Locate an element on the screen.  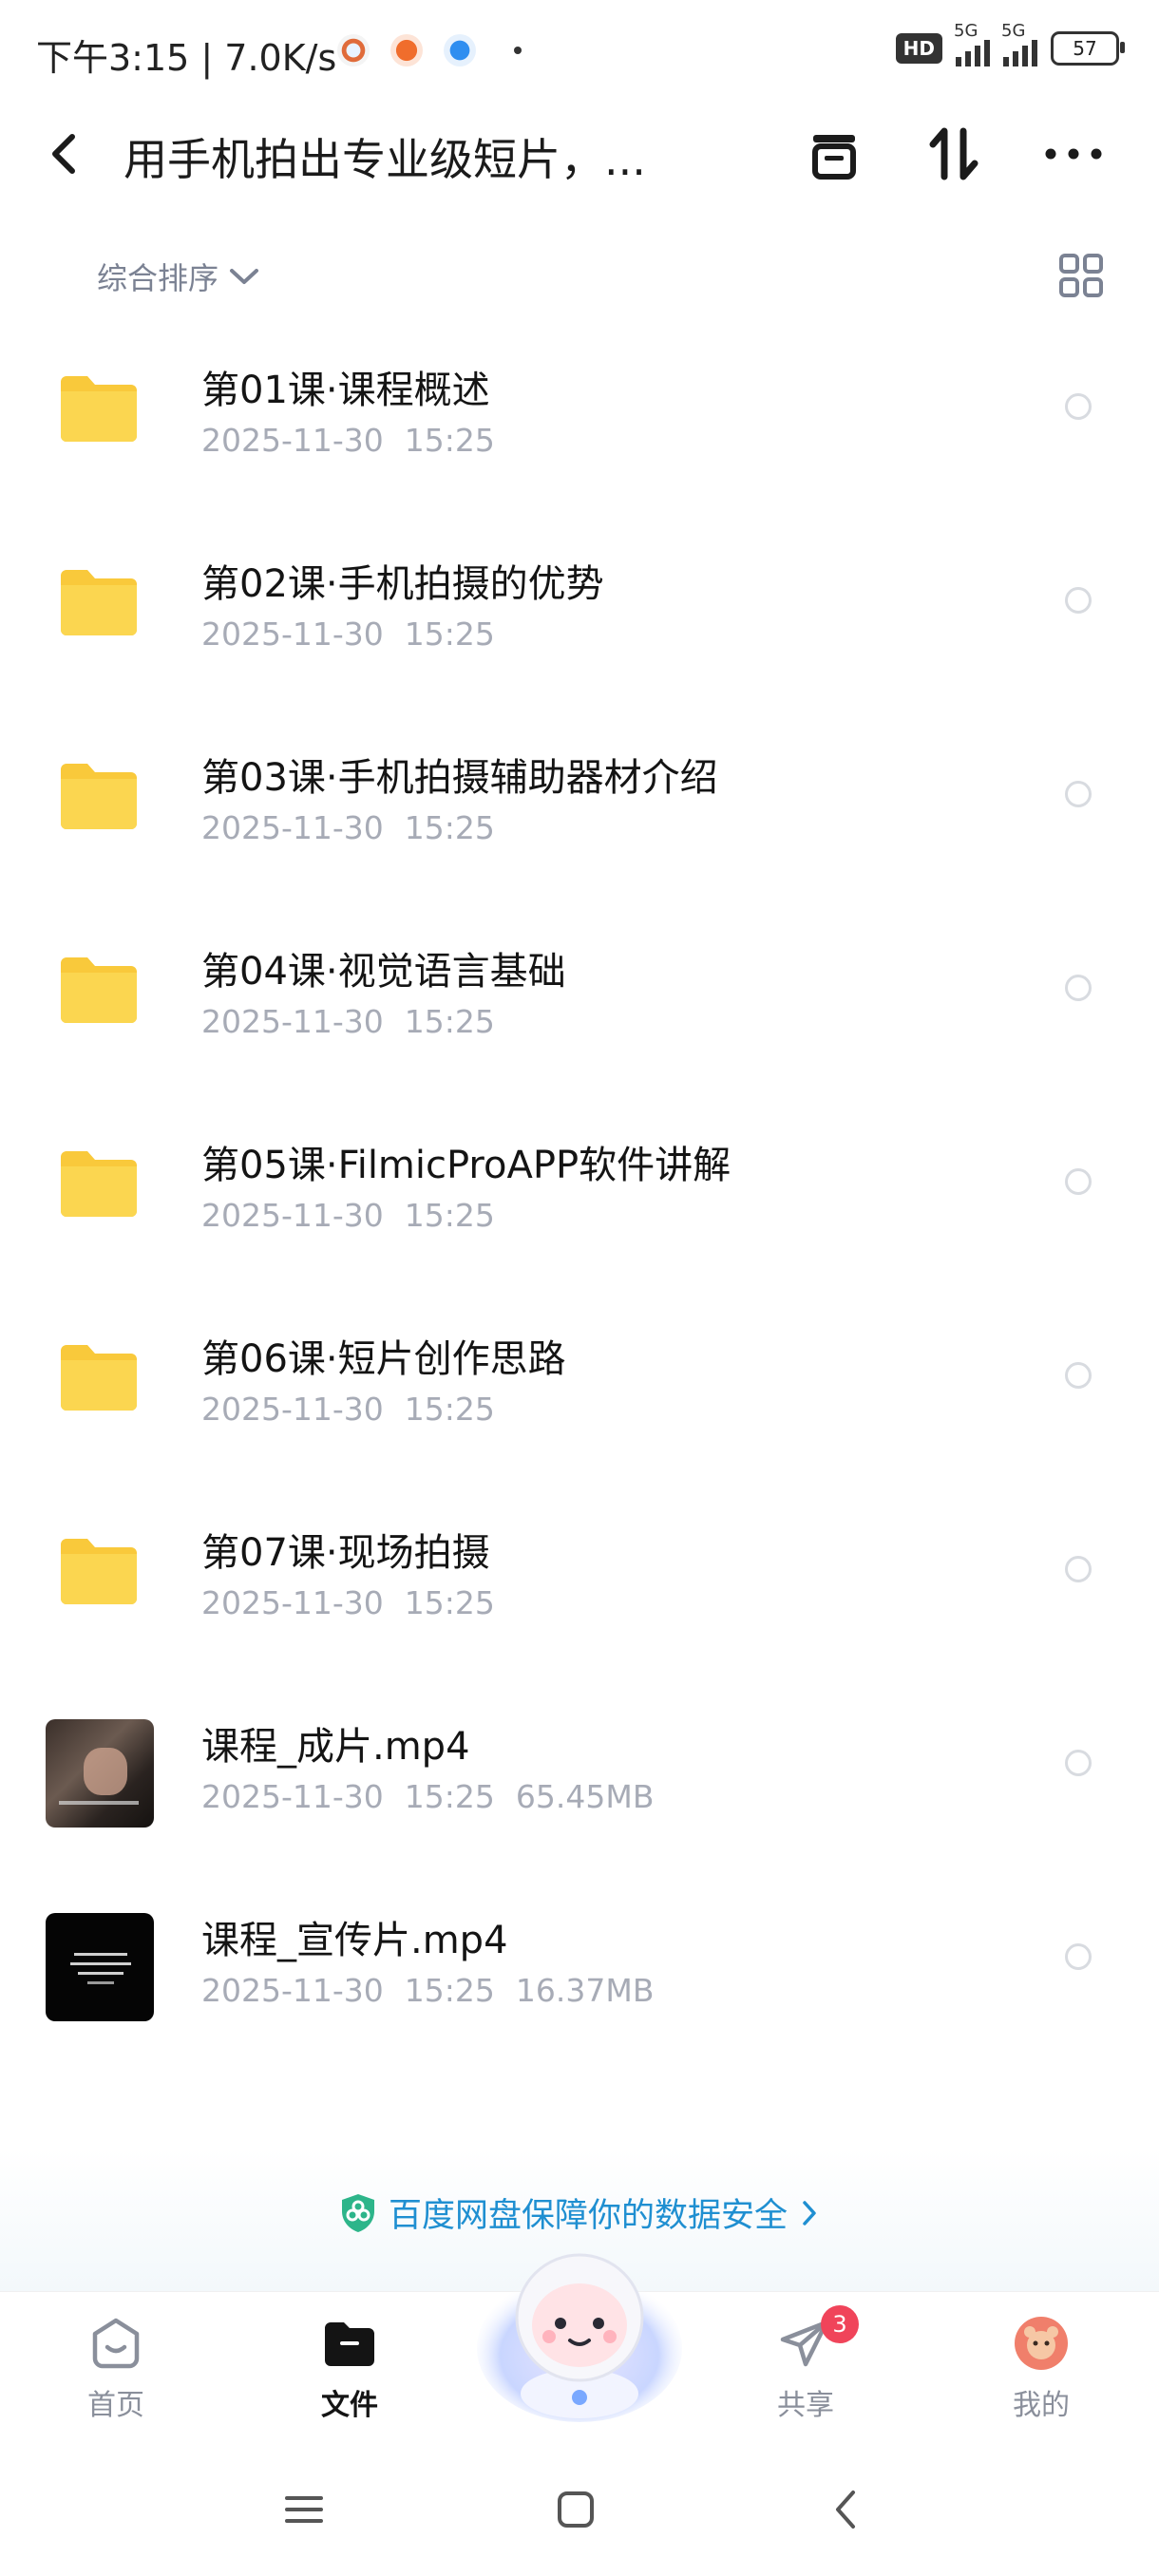
file-meta: 2025-11-30 15:25 65.45MB is located at coordinates (428, 1796).